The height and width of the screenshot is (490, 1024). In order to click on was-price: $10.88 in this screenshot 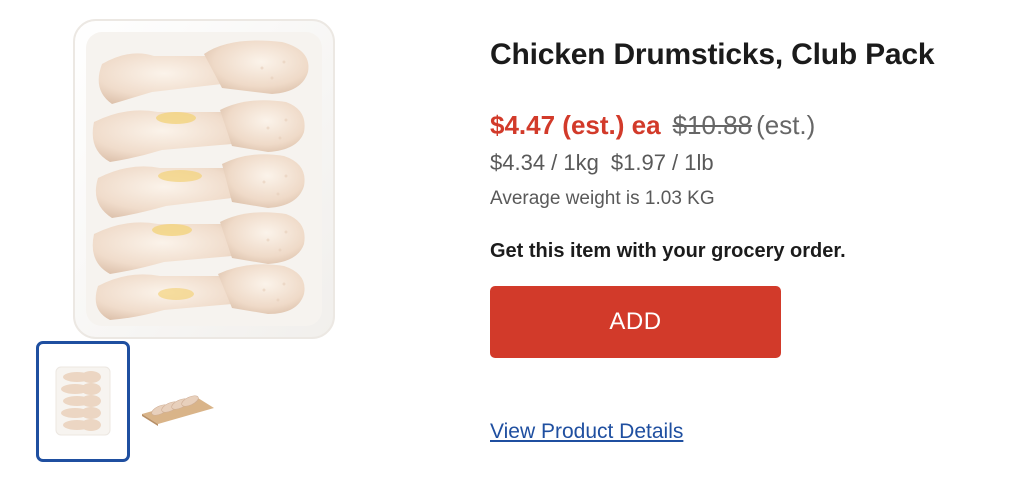, I will do `click(712, 125)`.